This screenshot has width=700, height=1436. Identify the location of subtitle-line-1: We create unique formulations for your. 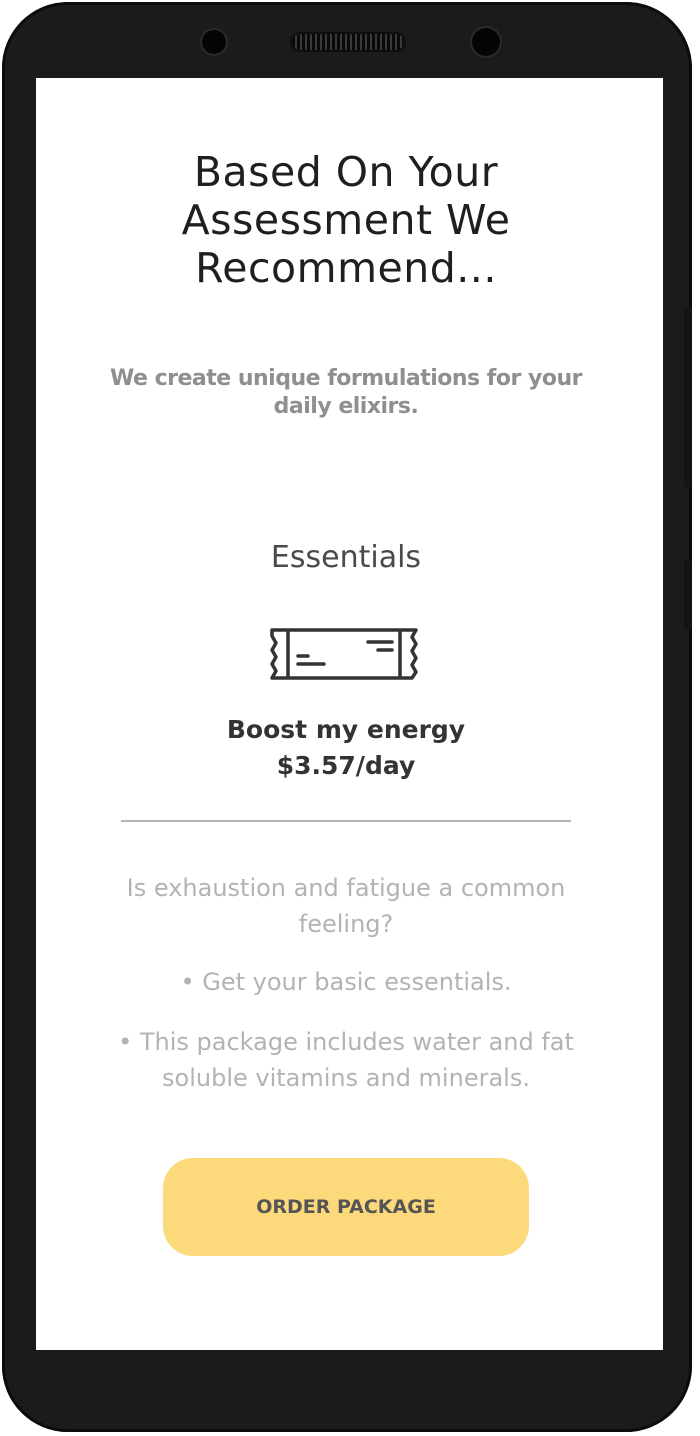
(346, 378).